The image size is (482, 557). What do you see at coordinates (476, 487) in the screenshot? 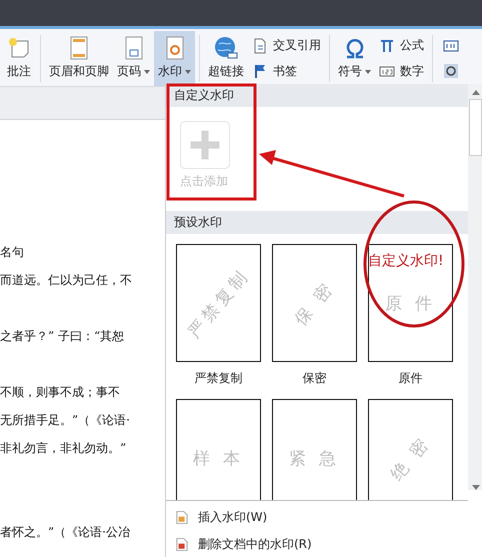
I see `scroll-down-icon` at bounding box center [476, 487].